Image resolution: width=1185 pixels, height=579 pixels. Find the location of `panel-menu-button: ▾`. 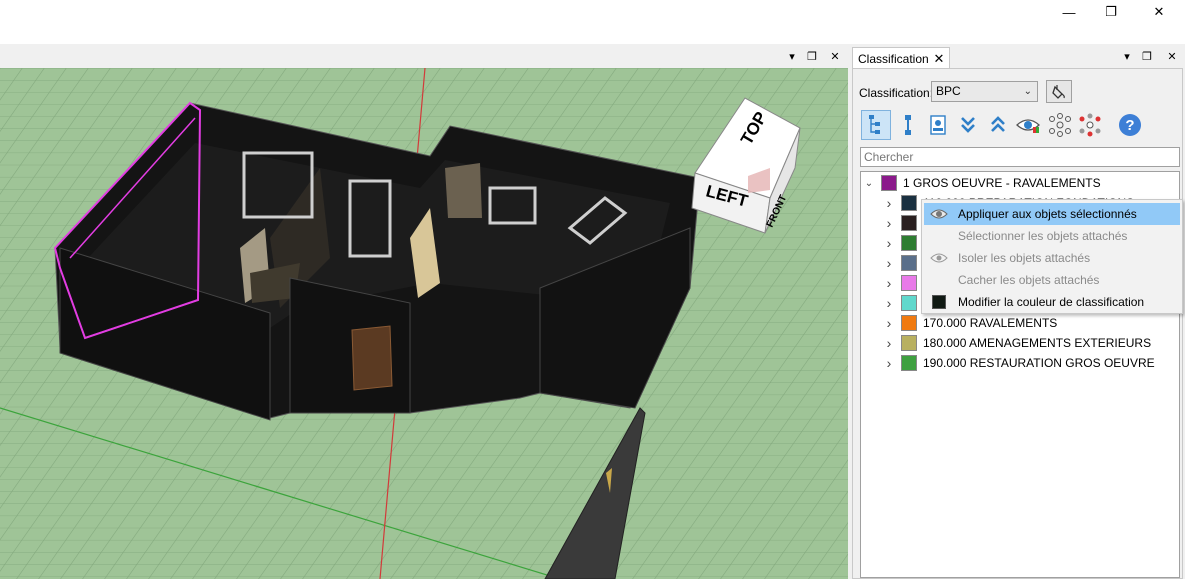

panel-menu-button: ▾ is located at coordinates (1127, 56).